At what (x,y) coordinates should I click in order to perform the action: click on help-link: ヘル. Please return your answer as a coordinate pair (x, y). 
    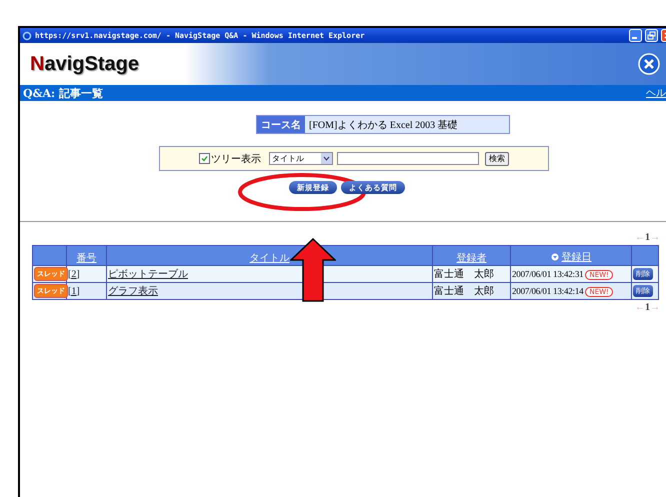
    Looking at the image, I should click on (656, 93).